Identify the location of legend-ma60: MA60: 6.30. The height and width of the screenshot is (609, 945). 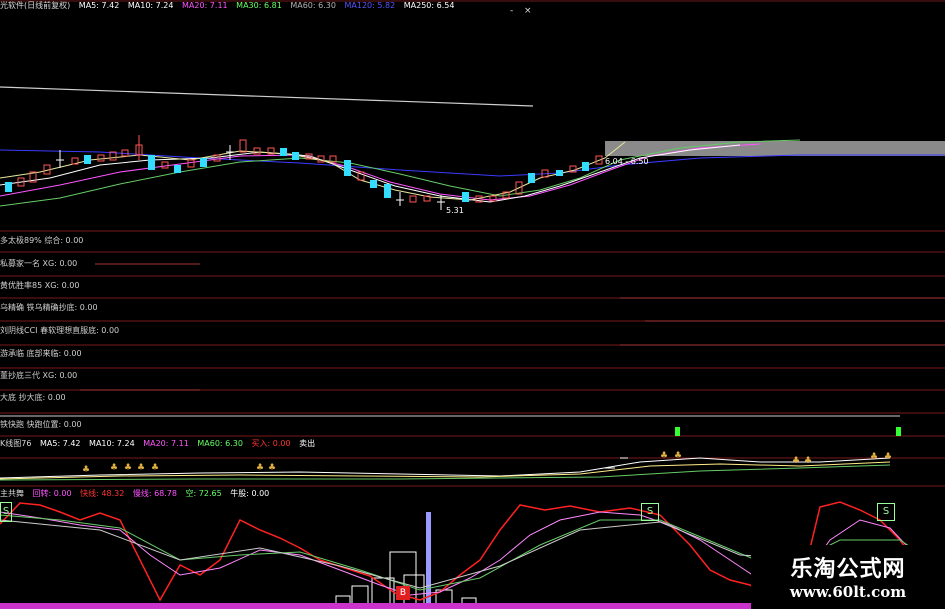
(313, 5).